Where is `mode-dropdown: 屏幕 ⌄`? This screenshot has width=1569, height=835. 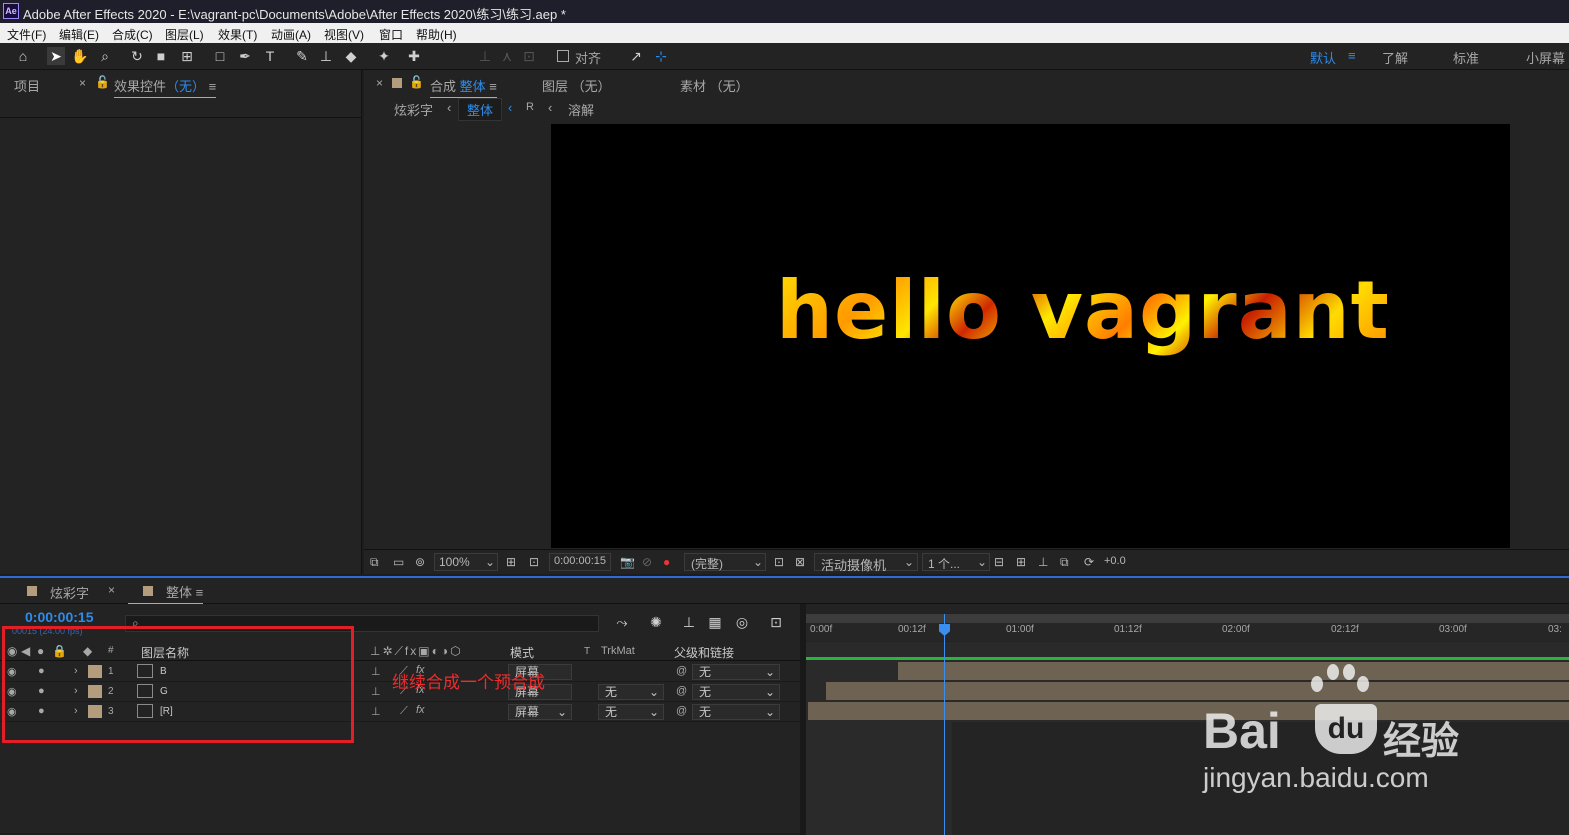
mode-dropdown: 屏幕 ⌄ is located at coordinates (540, 712).